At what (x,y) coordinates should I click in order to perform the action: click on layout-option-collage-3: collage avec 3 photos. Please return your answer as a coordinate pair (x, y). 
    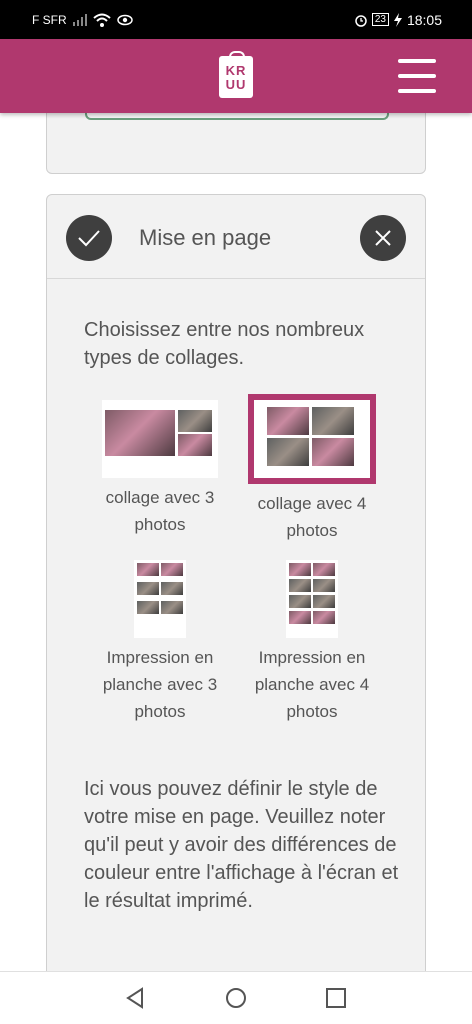
    Looking at the image, I should click on (160, 469).